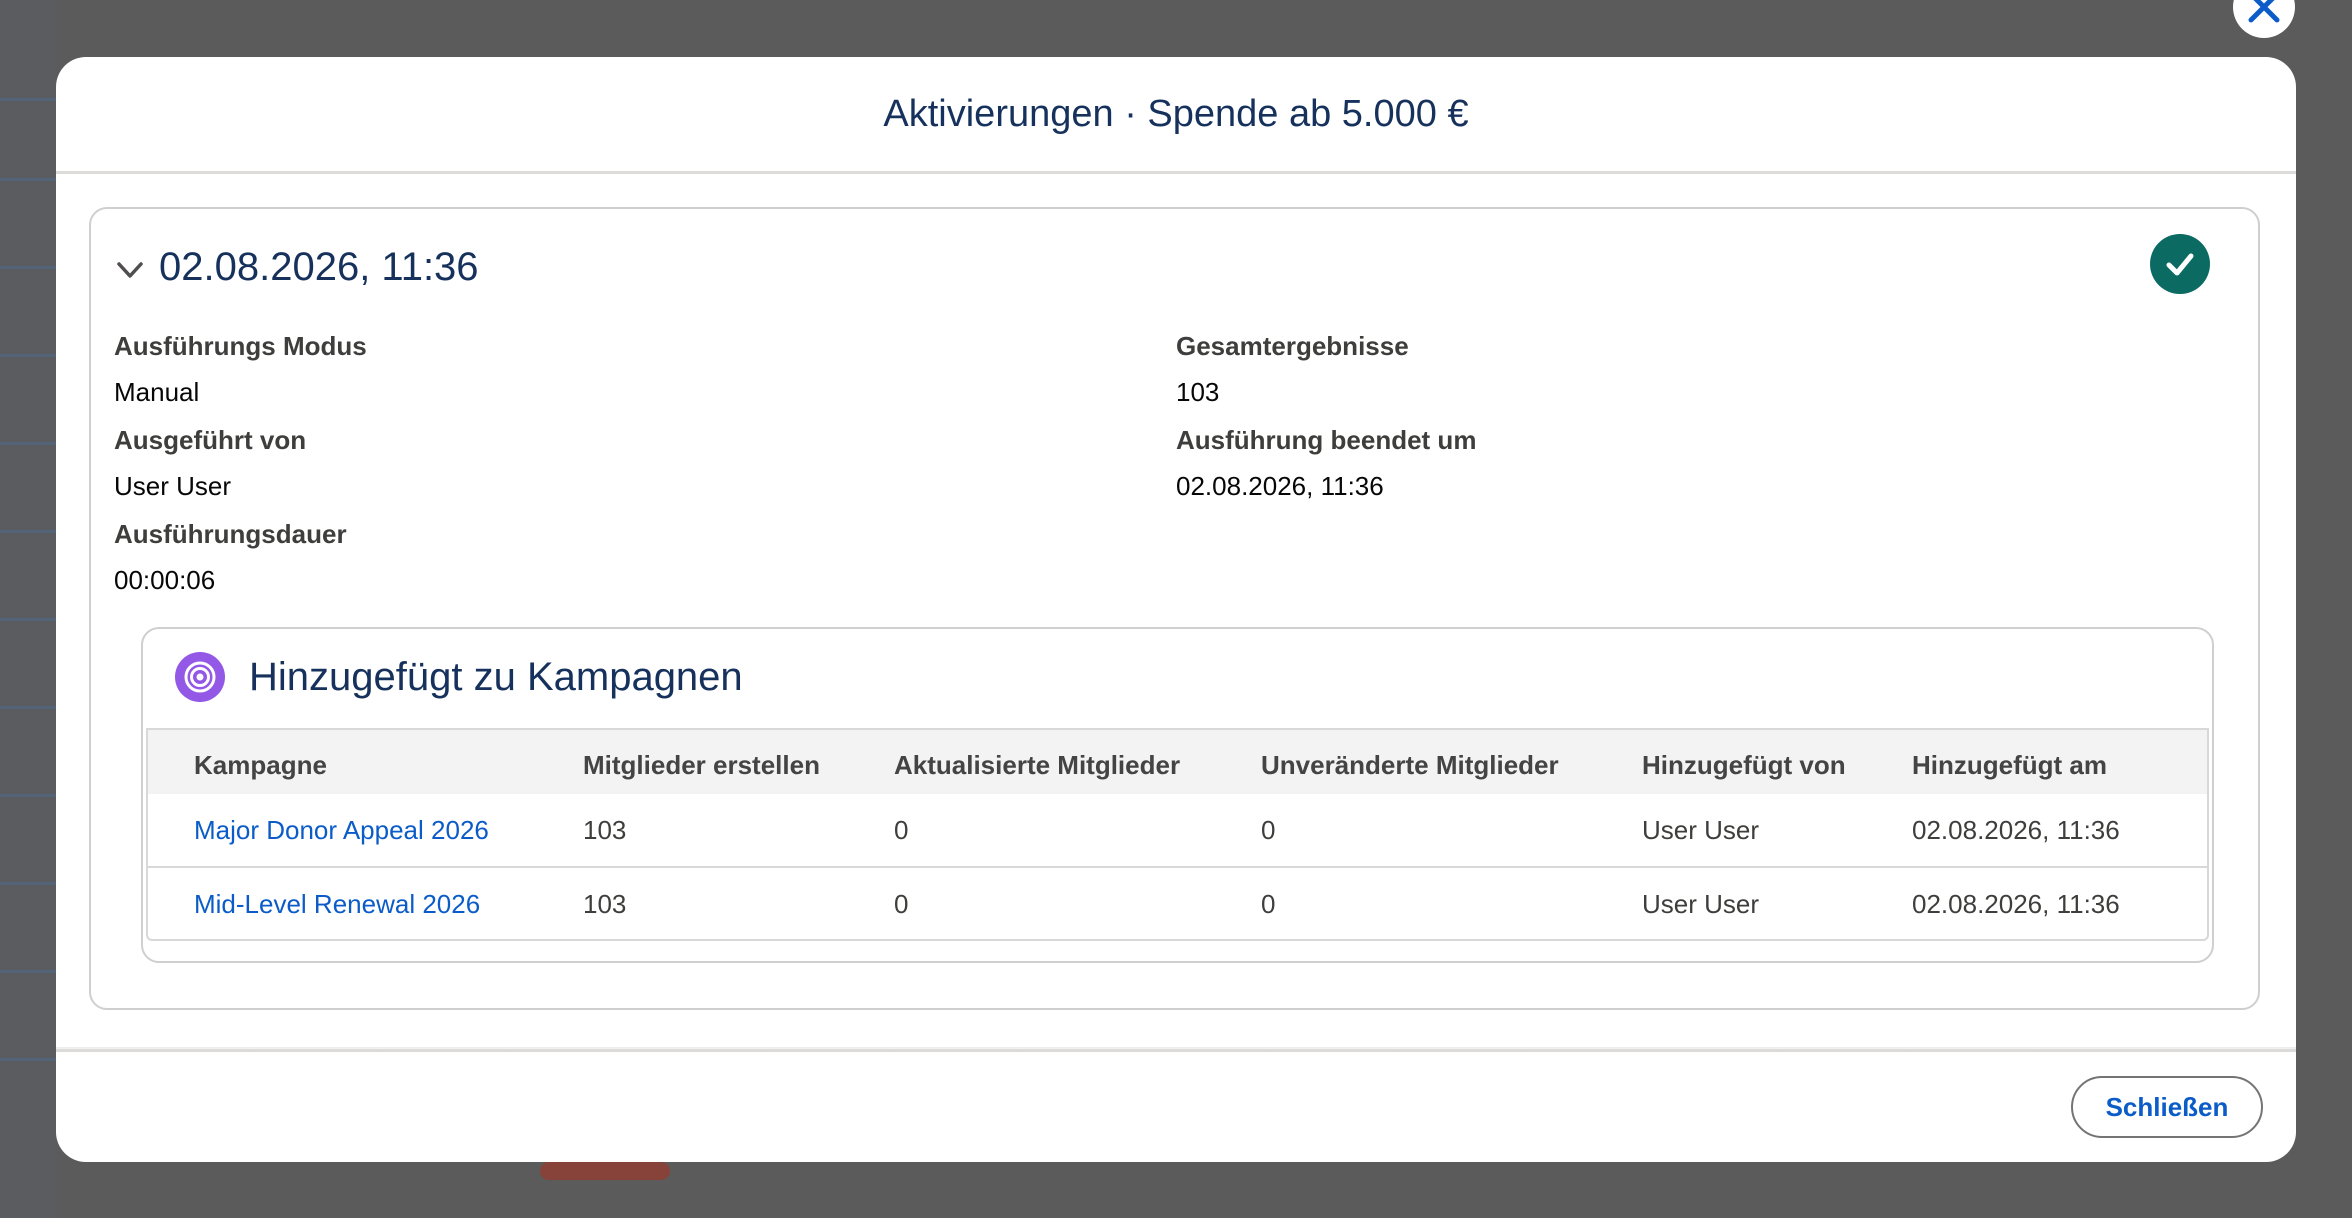  Describe the element at coordinates (230, 534) in the screenshot. I see `duration-label: Ausführungsdauer` at that location.